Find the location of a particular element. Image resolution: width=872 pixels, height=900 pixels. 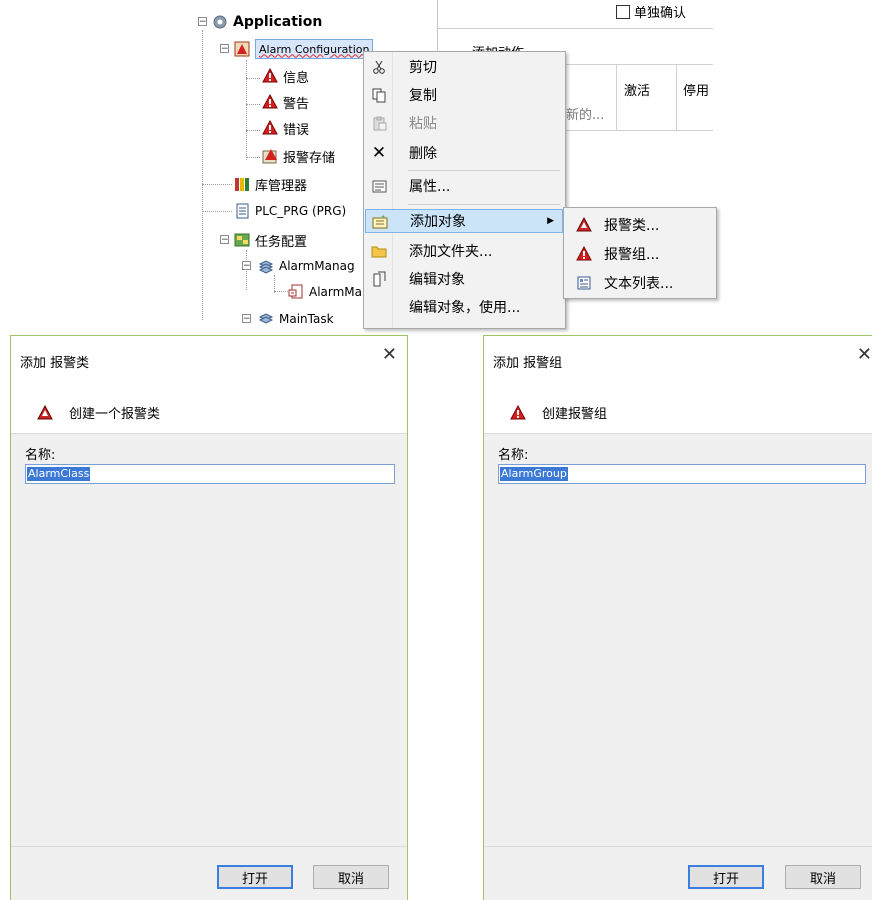

alarm-class-icon is located at coordinates (45, 412).